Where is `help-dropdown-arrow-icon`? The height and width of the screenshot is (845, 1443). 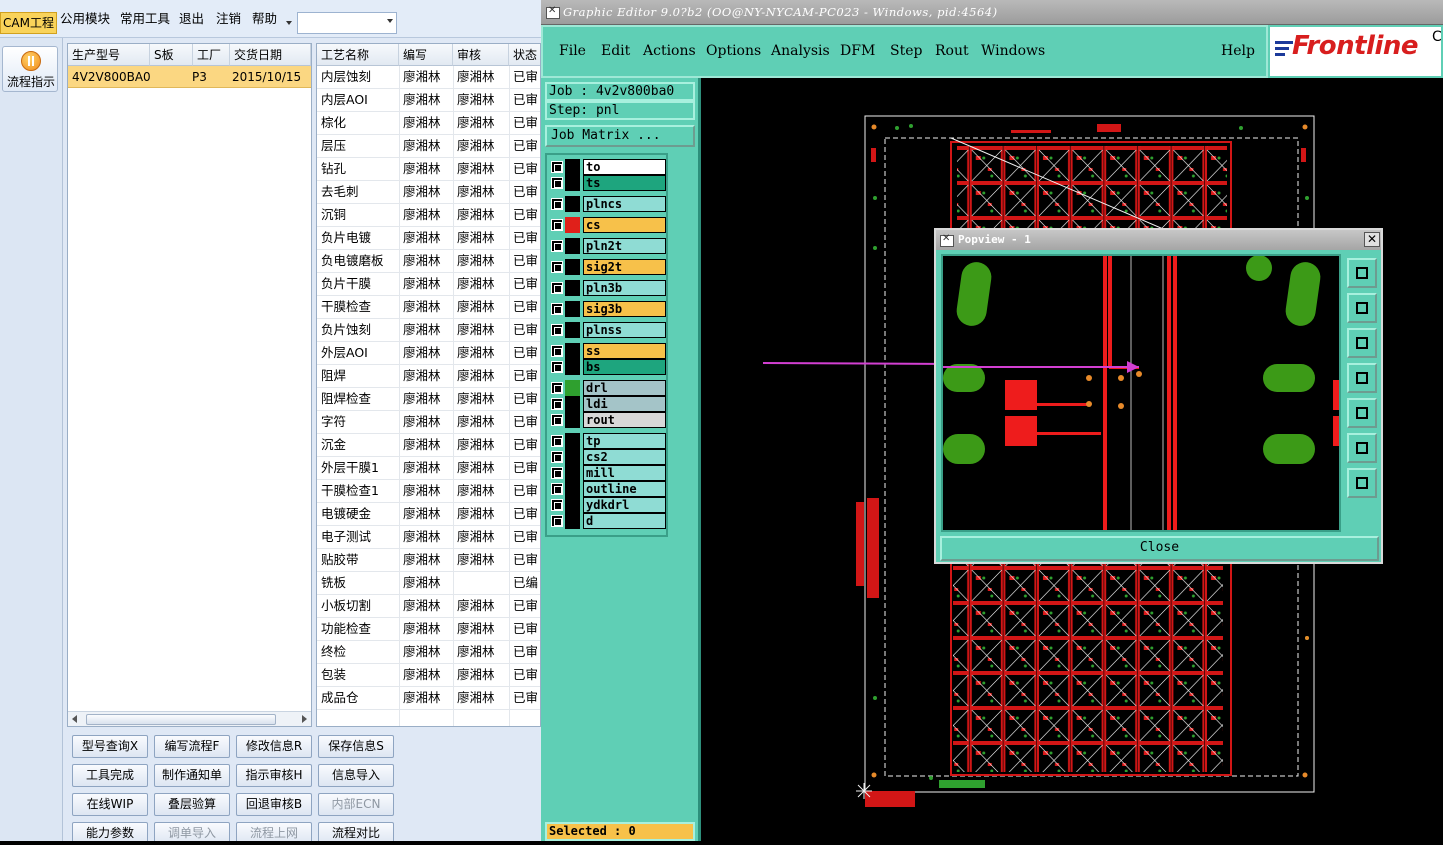 help-dropdown-arrow-icon is located at coordinates (289, 23).